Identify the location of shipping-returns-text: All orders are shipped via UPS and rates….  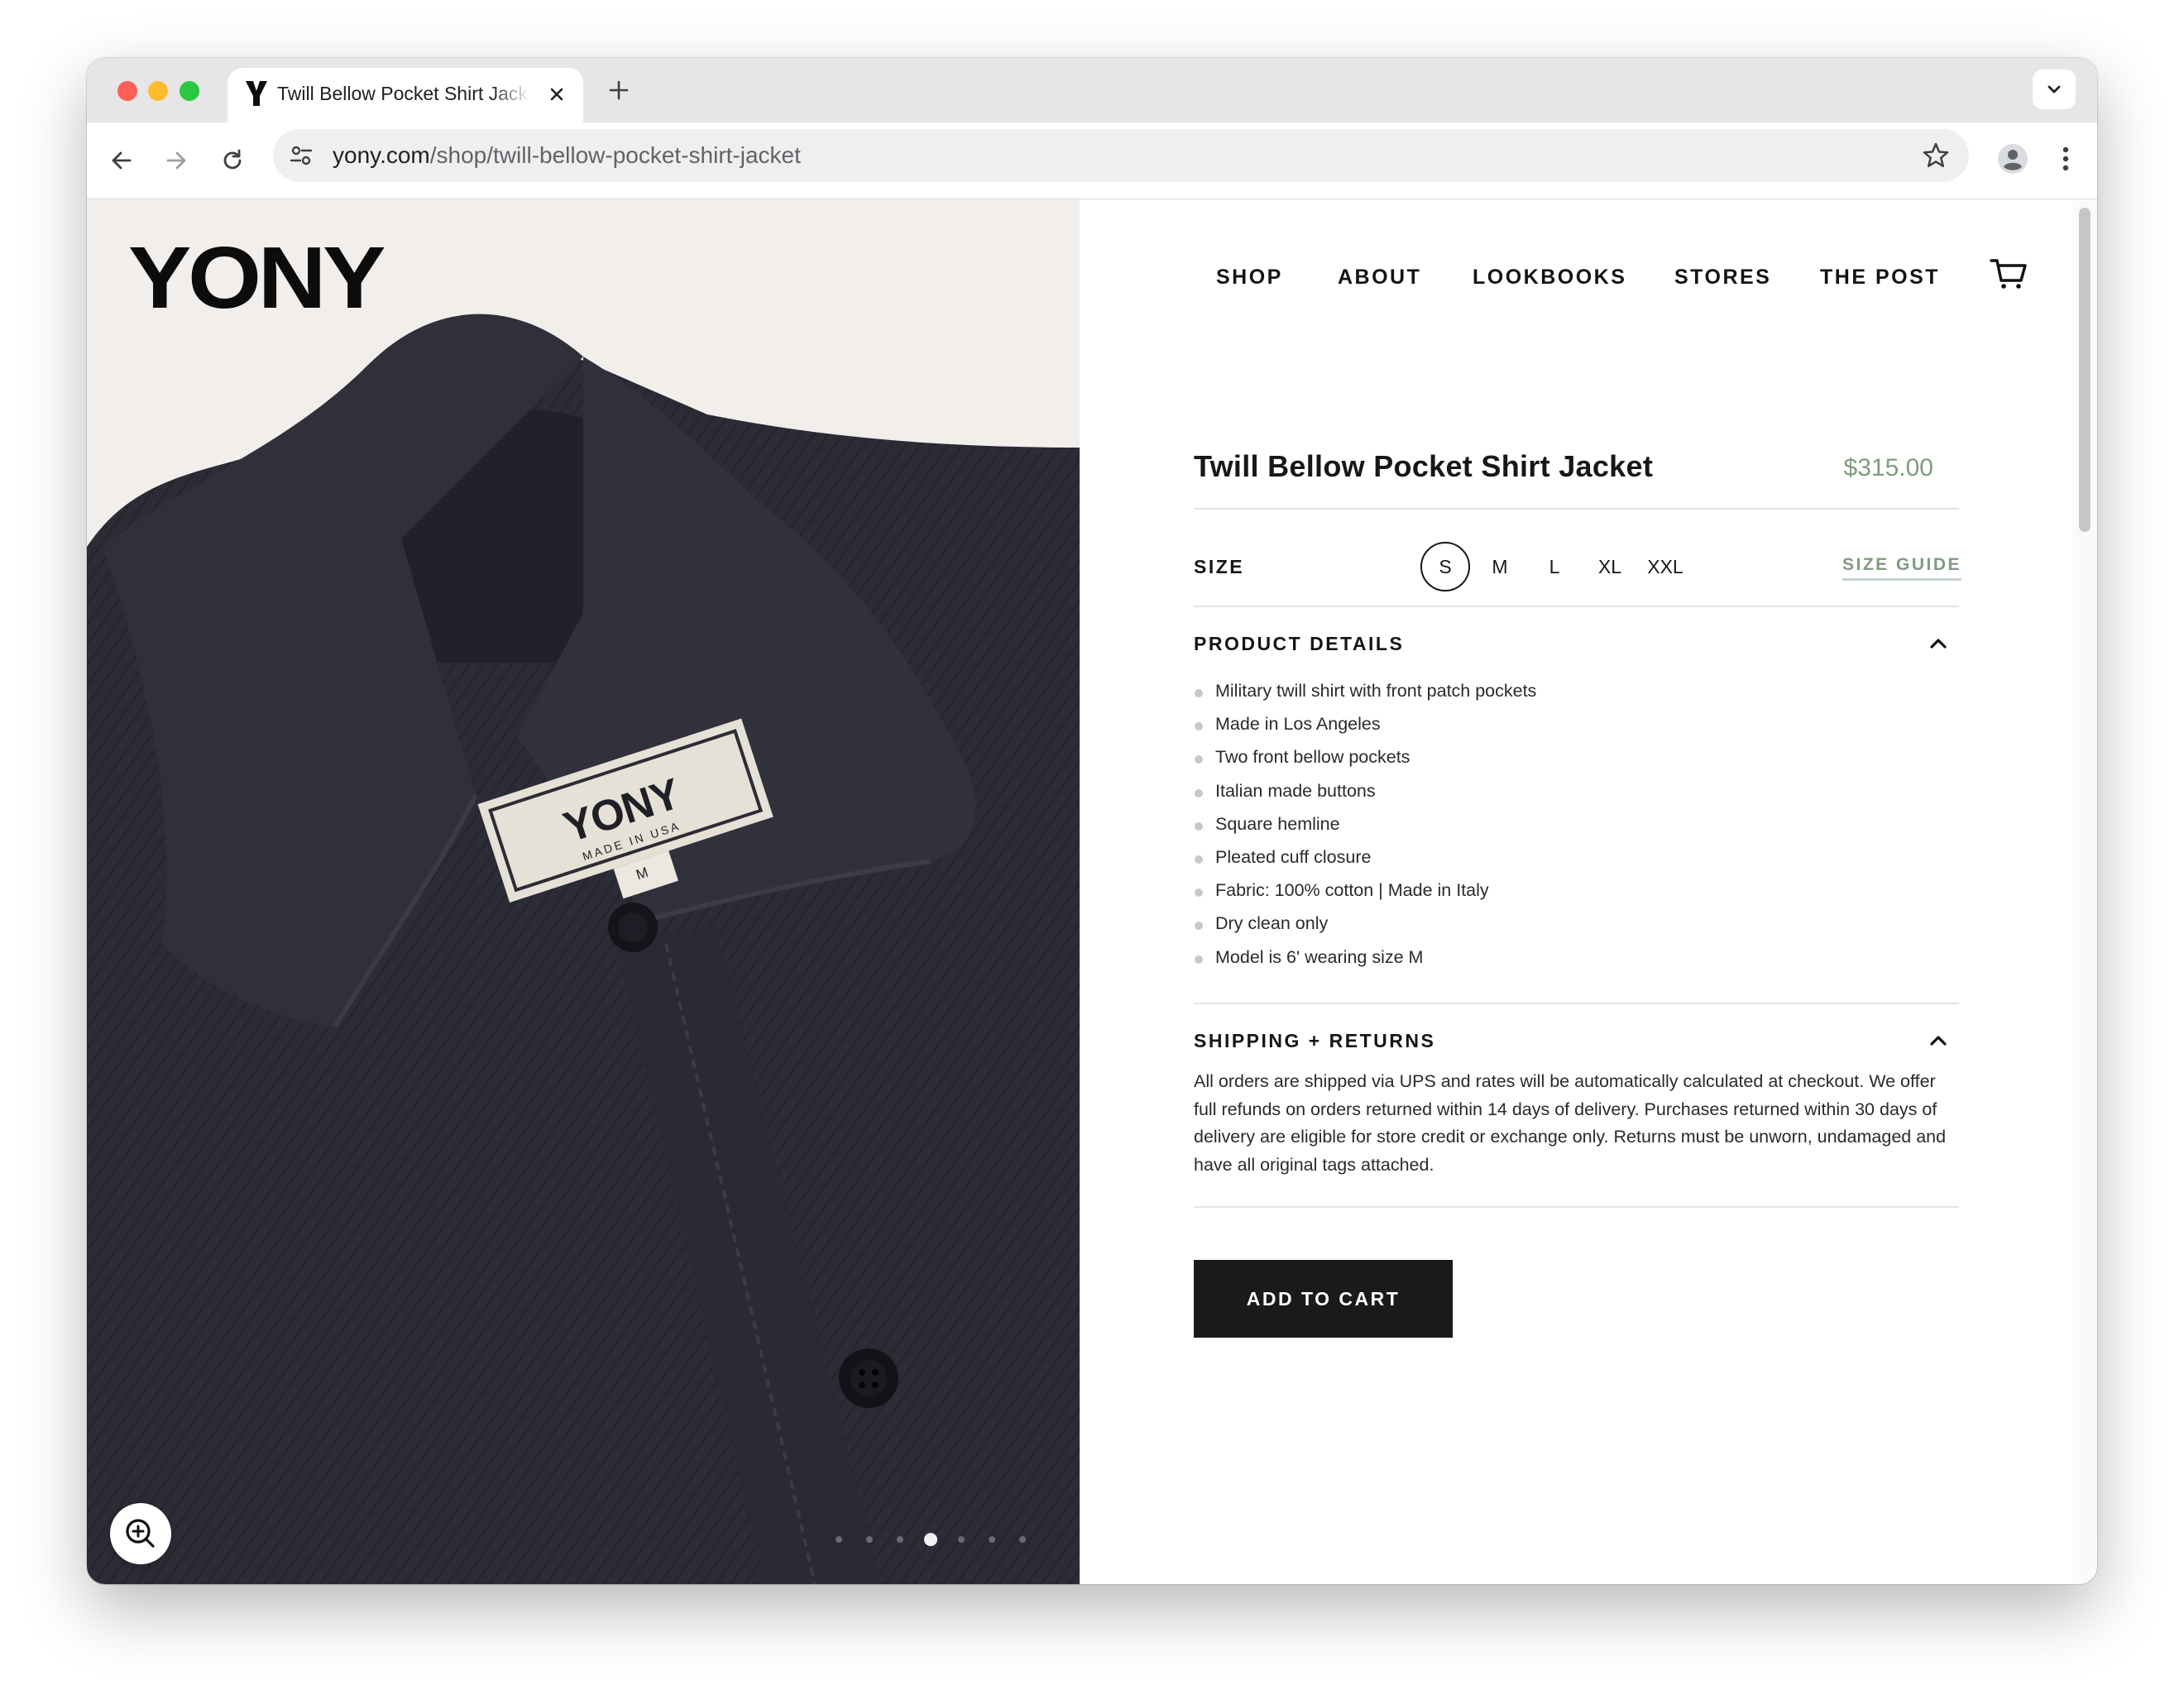
(1570, 1123).